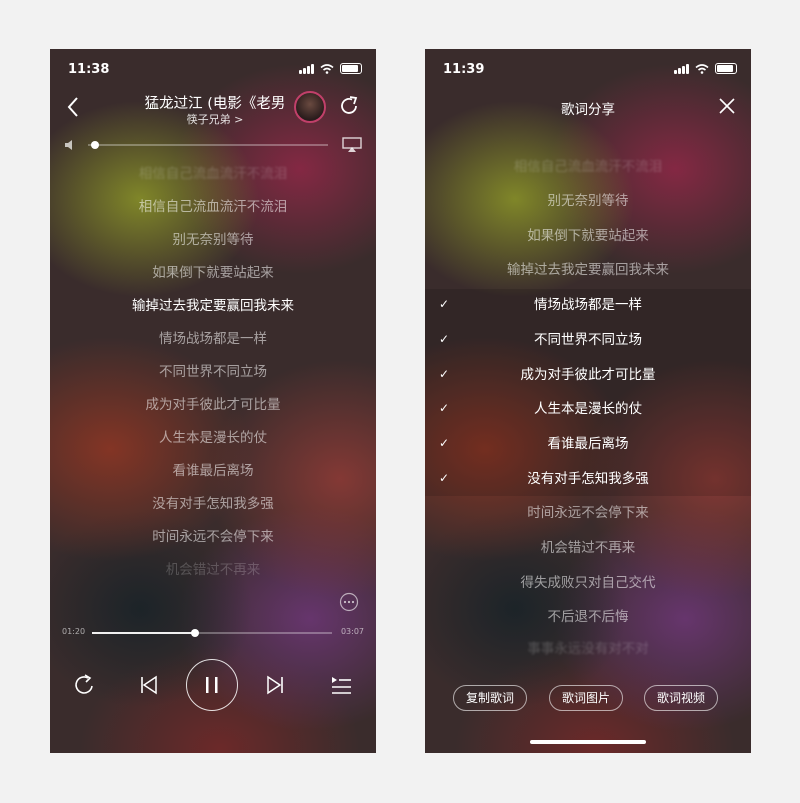  Describe the element at coordinates (213, 471) in the screenshot. I see `lyric-line: 看谁最后离场` at that location.